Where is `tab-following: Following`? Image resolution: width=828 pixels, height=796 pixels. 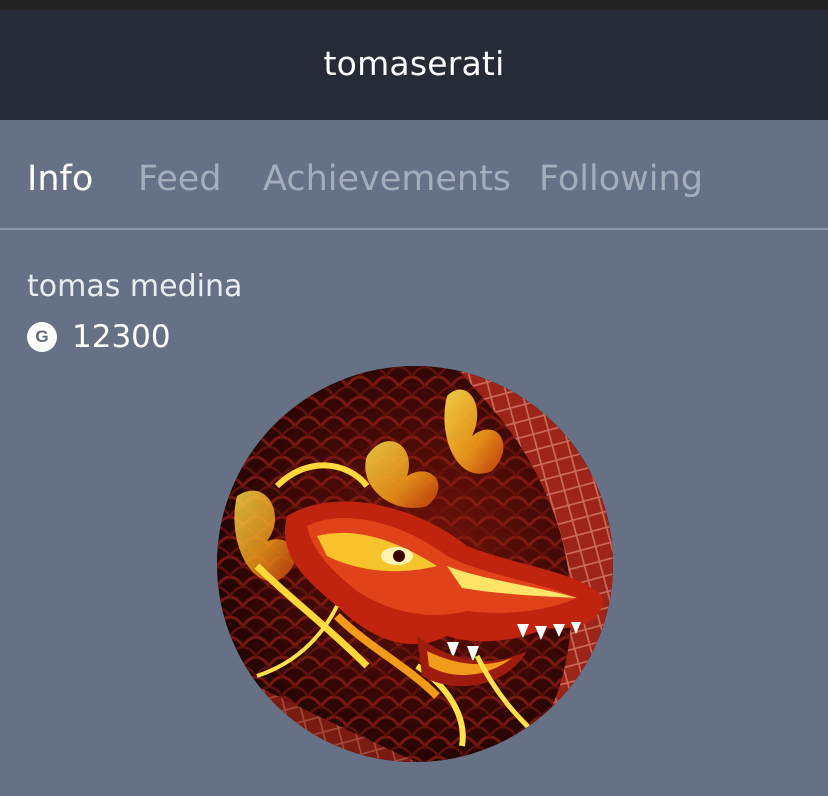
tab-following: Following is located at coordinates (621, 179).